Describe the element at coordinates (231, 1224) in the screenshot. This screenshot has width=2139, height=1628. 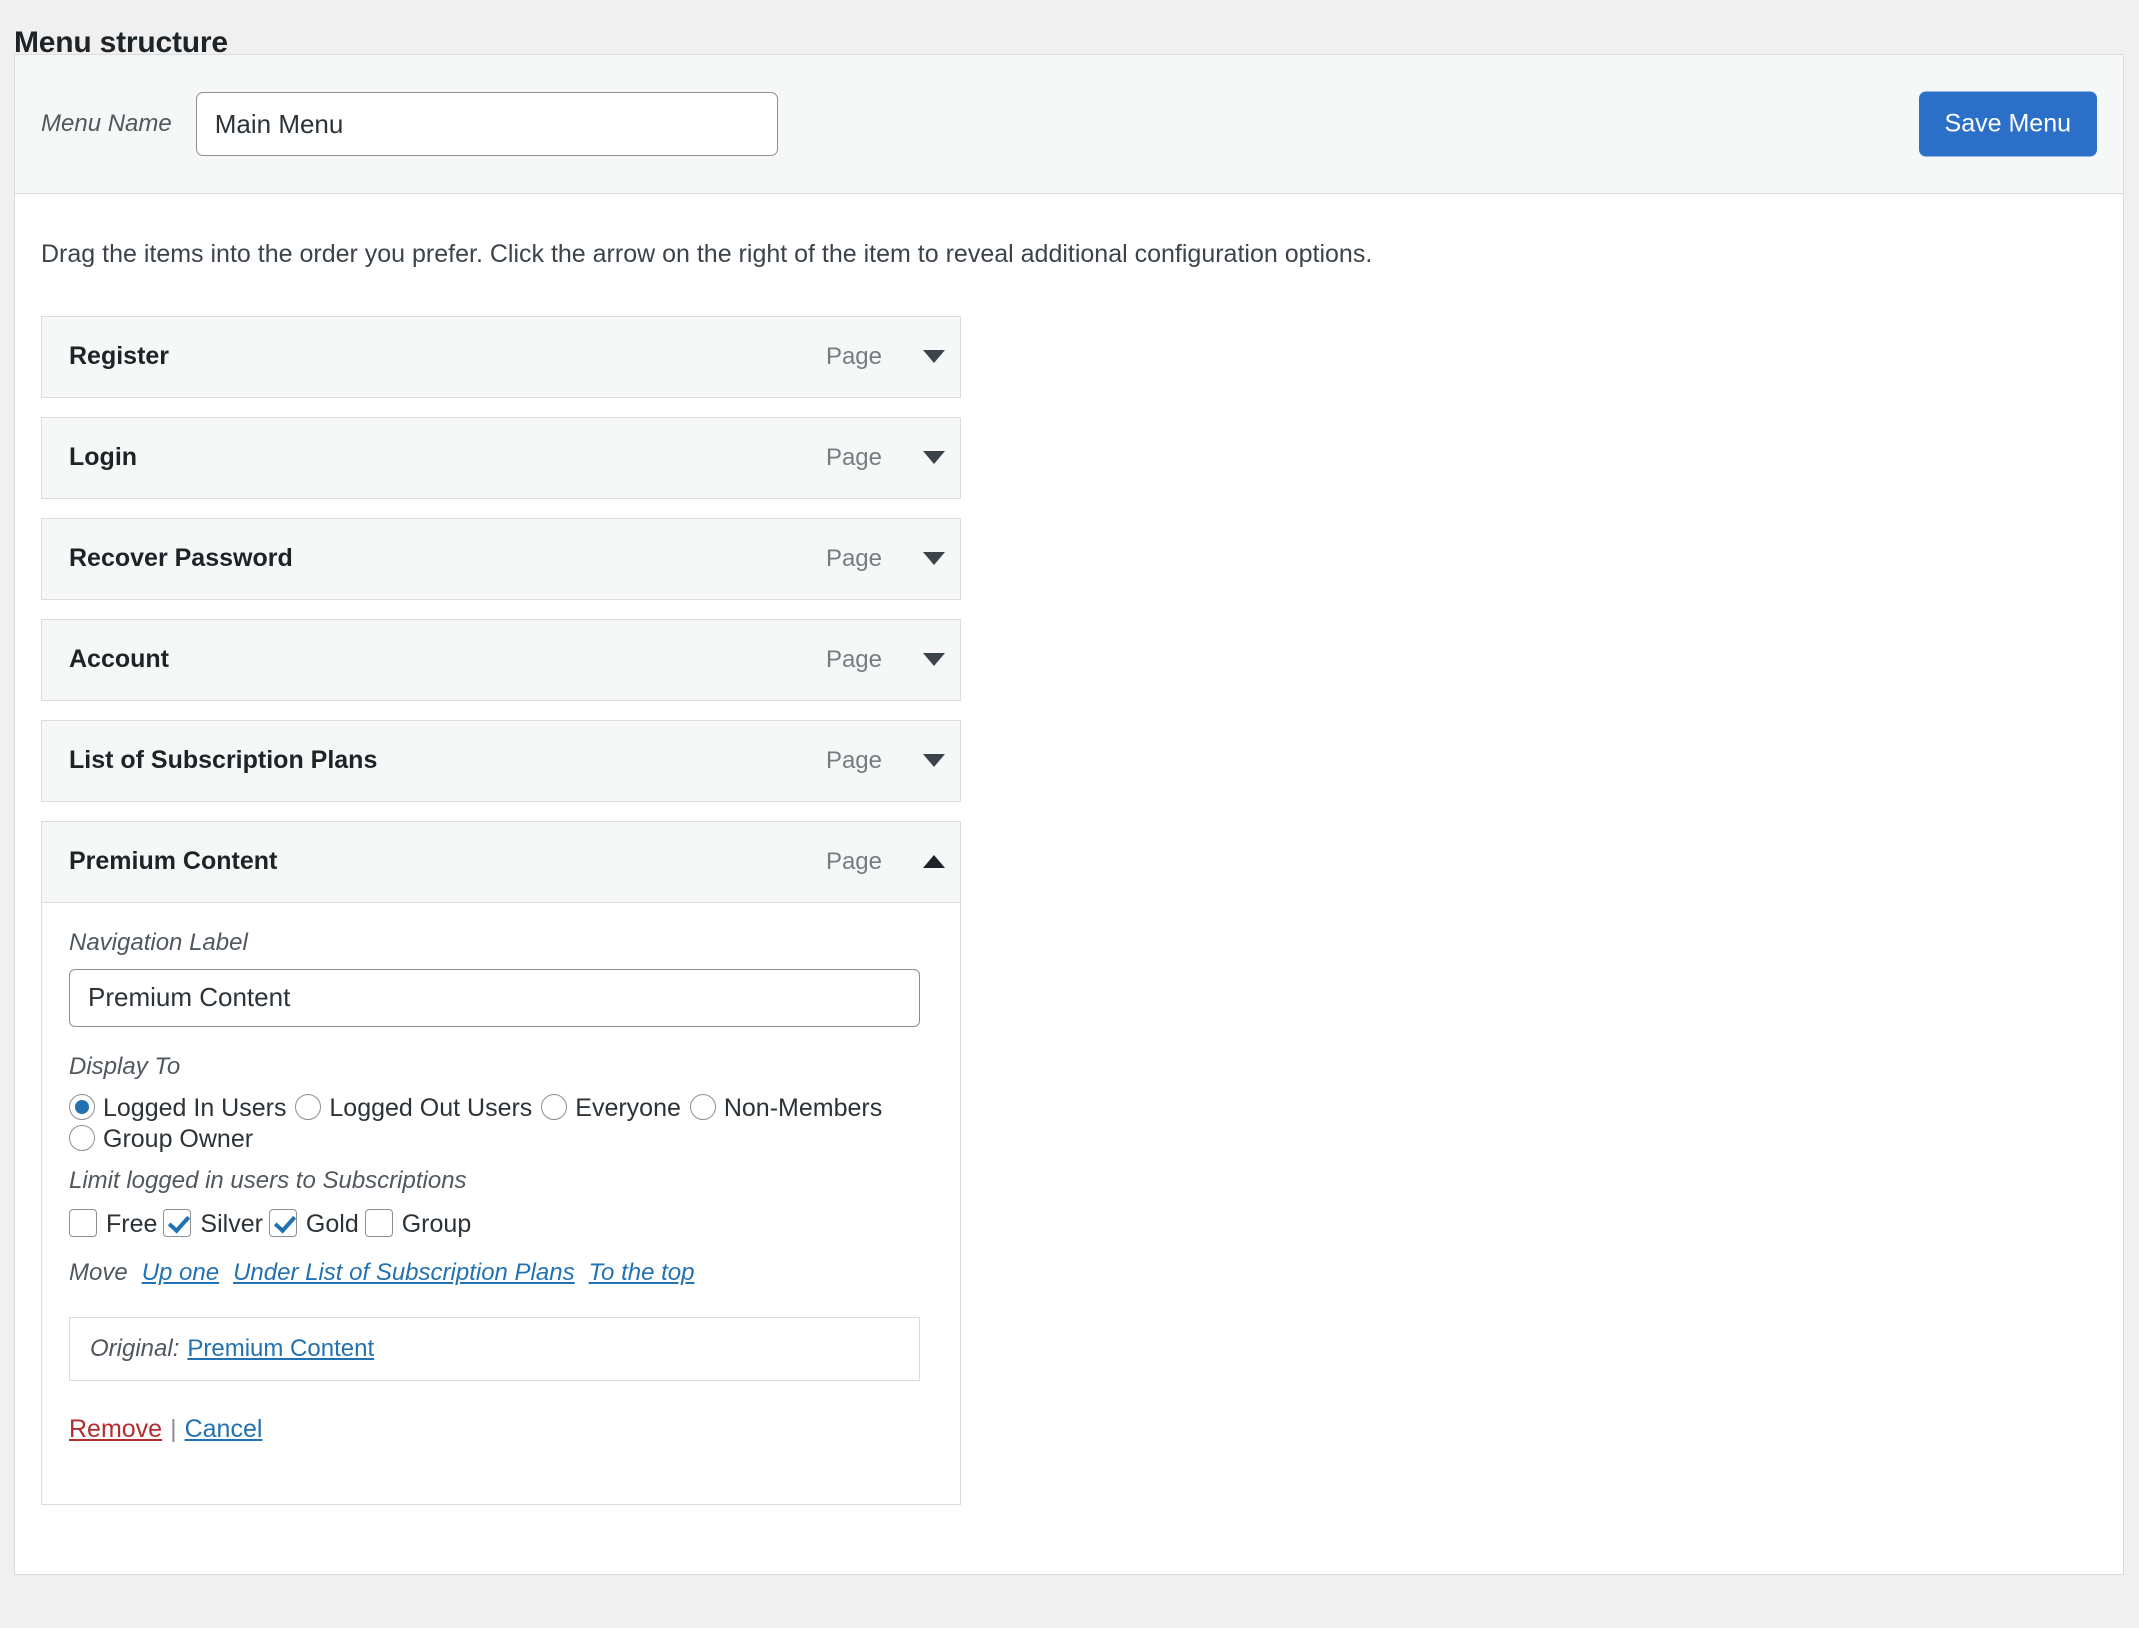
I see `checkbox-label: Silver` at that location.